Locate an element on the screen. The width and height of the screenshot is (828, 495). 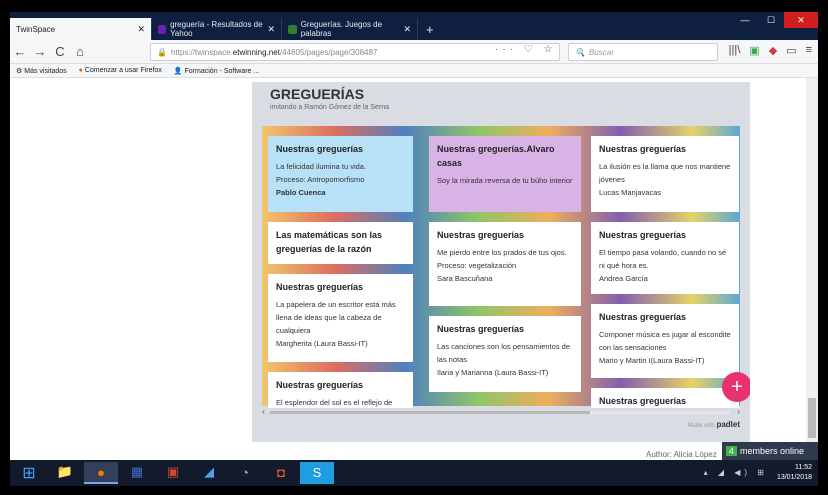
tab-greguerias: Greguerías. Juegos de palabras ✕ is located at coordinates (350, 29).